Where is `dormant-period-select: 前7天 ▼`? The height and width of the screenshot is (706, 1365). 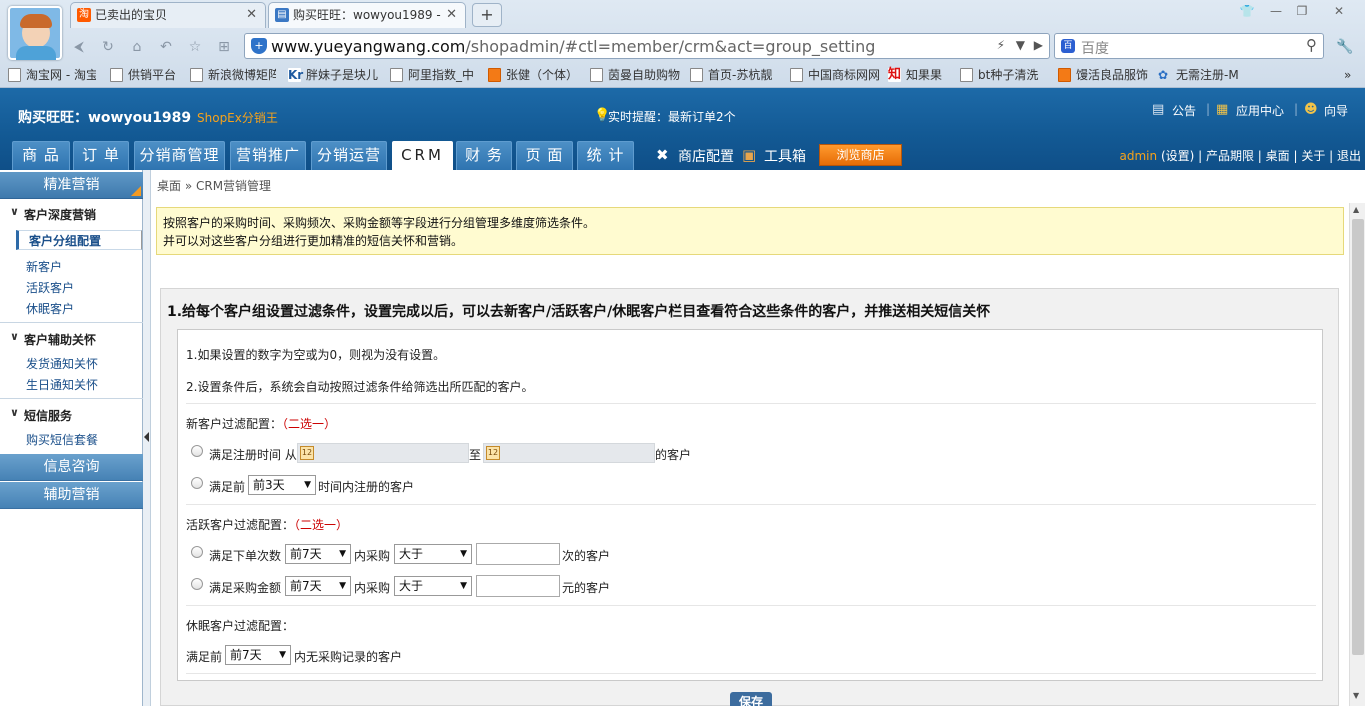
dormant-period-select: 前7天 ▼ is located at coordinates (258, 655).